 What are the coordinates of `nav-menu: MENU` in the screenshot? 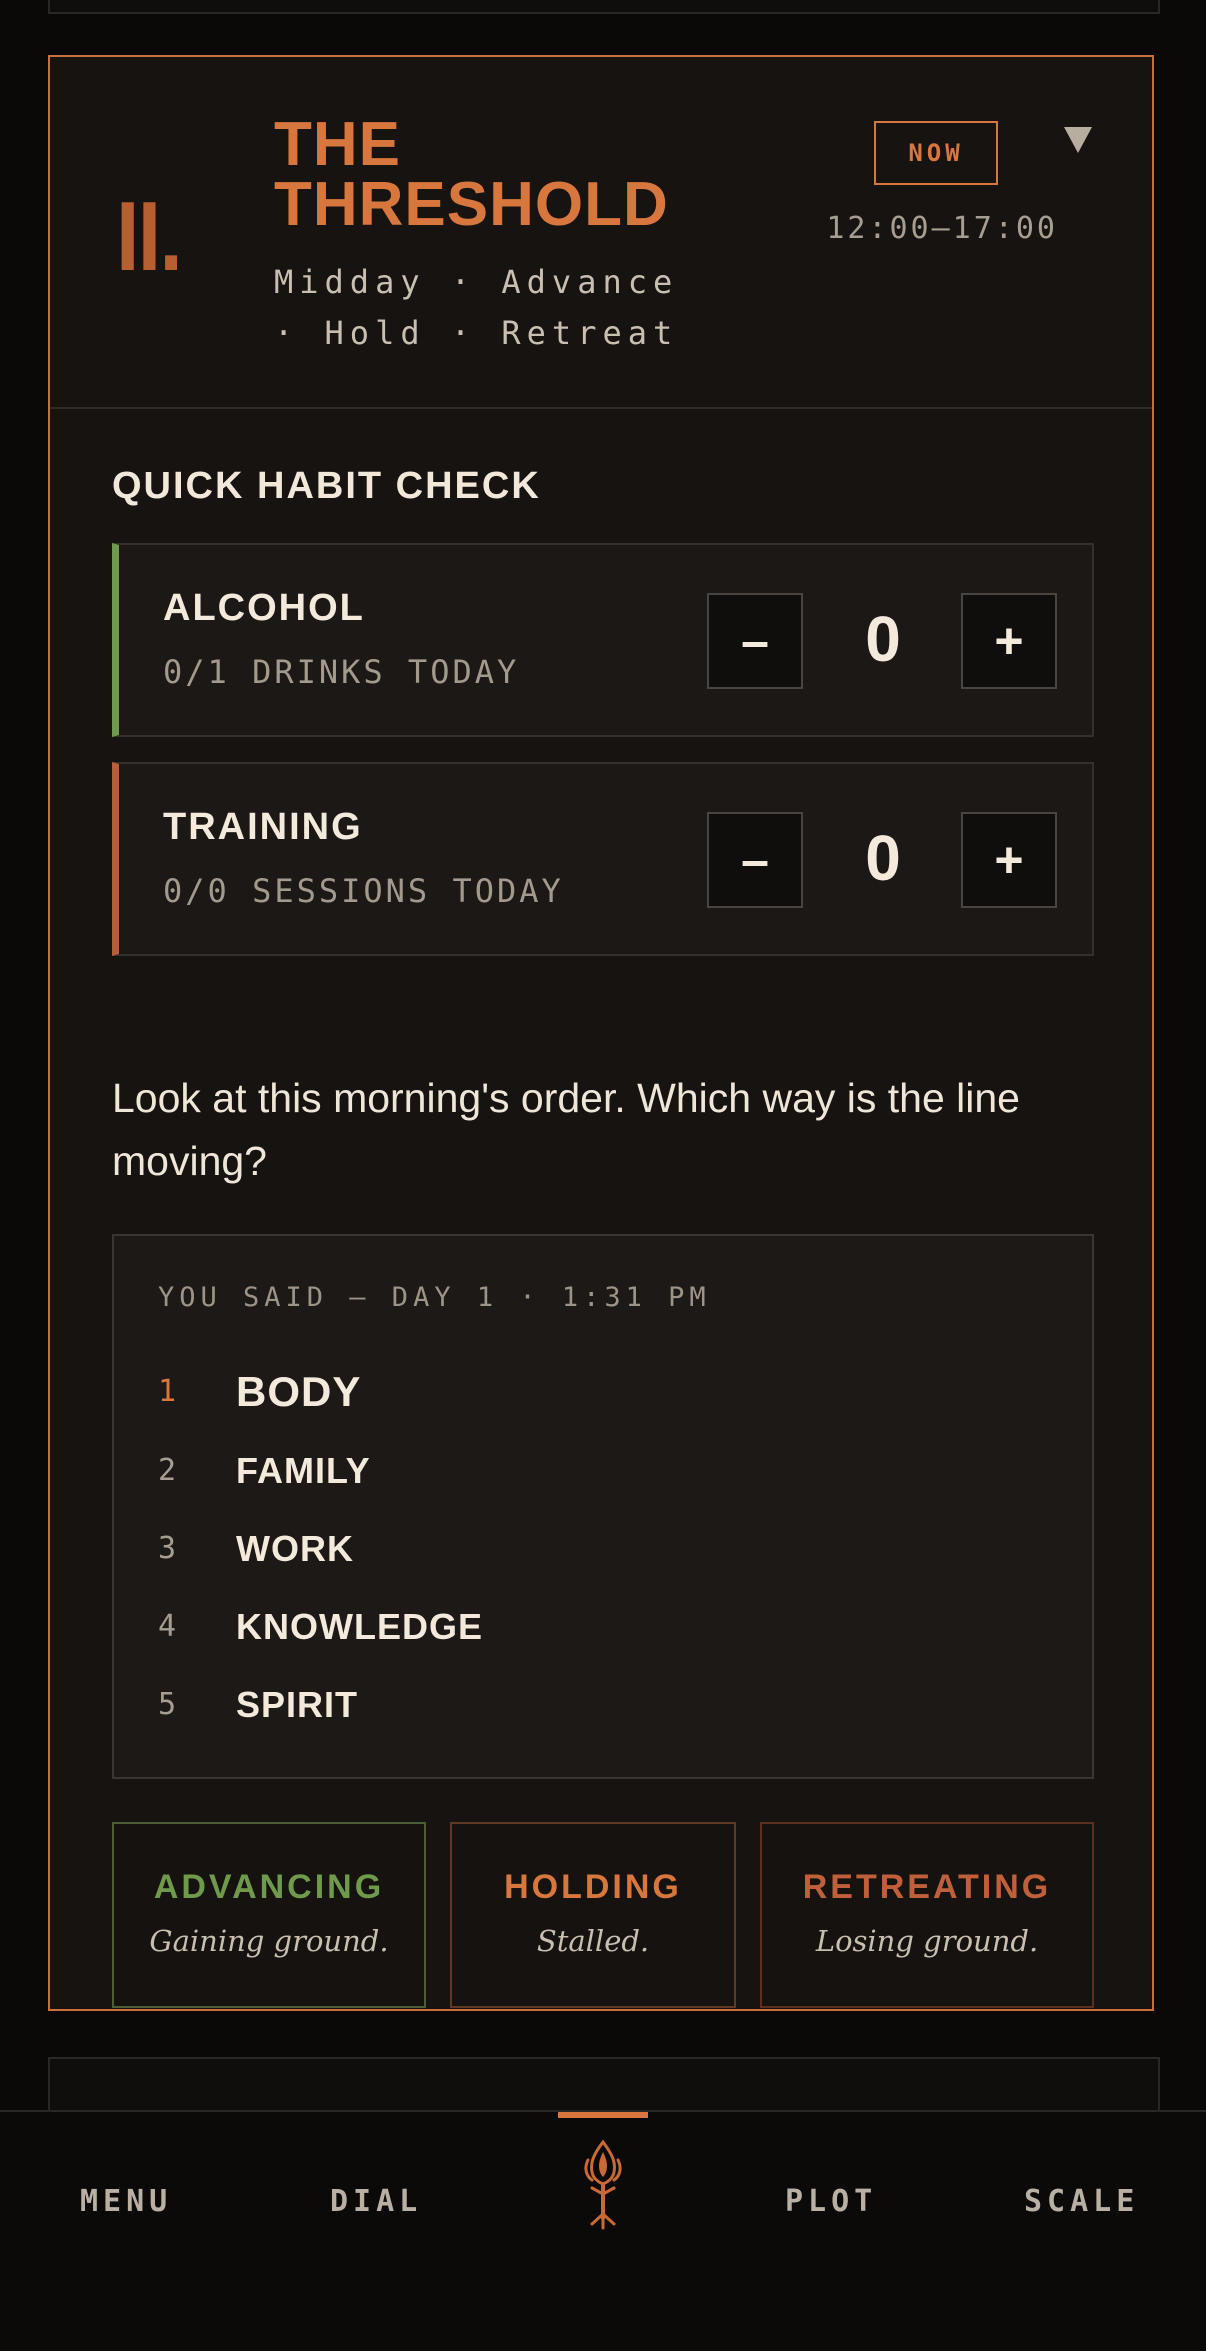 It's located at (126, 2201).